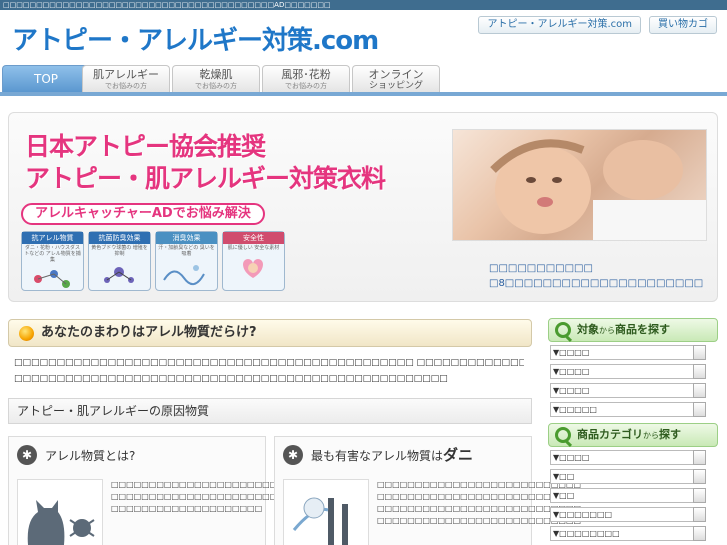 The image size is (727, 545). What do you see at coordinates (628, 533) in the screenshot?
I see `category-select-5: ▼□□□□□□□□` at bounding box center [628, 533].